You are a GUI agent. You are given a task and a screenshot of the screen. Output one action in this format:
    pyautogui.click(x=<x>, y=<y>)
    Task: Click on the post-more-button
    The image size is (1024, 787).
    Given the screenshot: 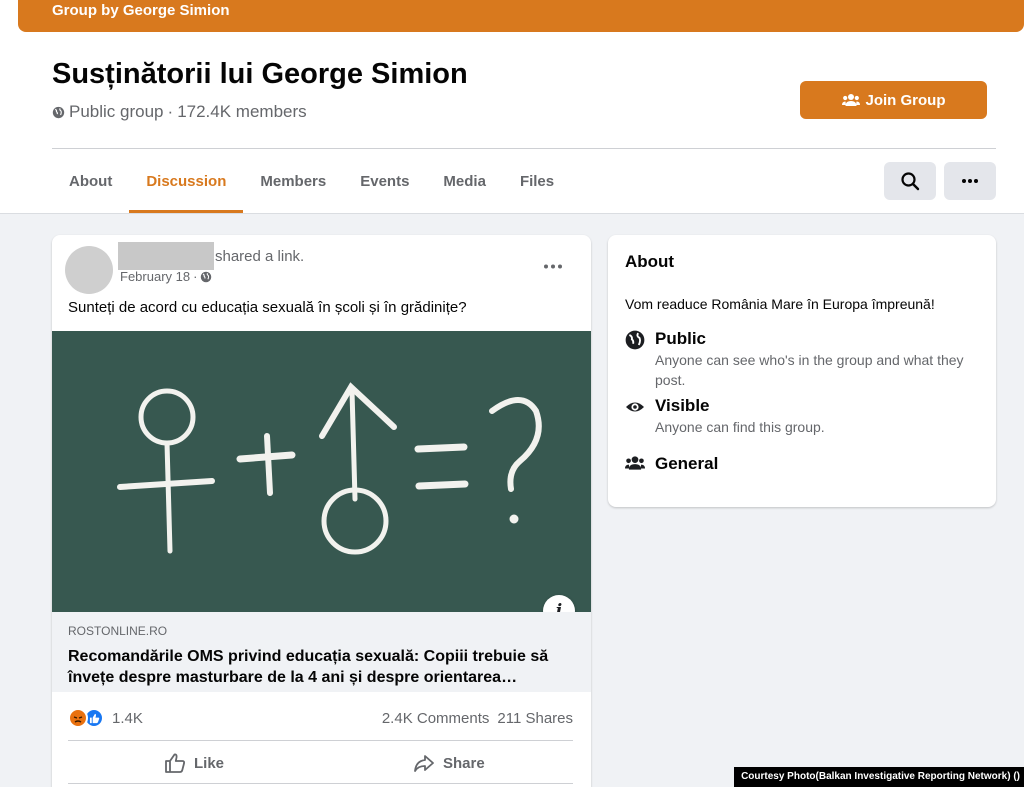 What is the action you would take?
    pyautogui.click(x=553, y=266)
    